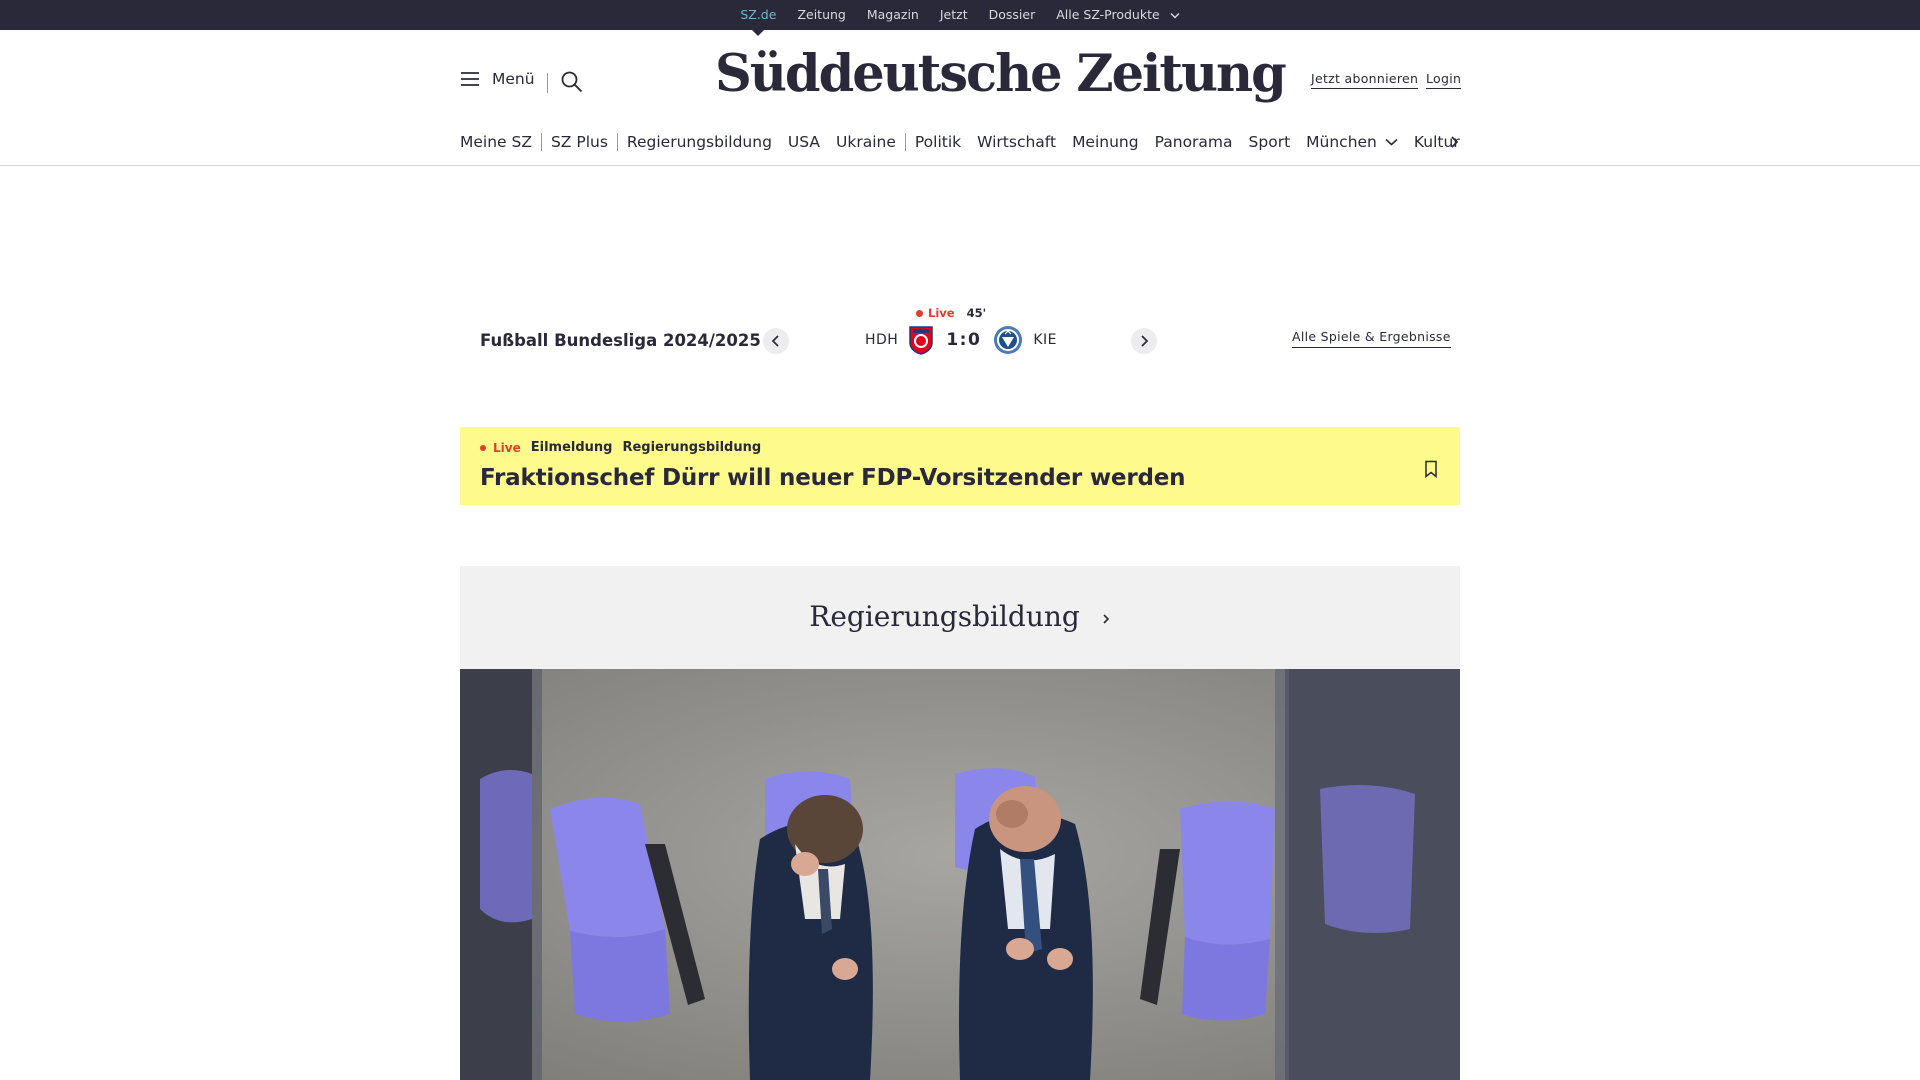  What do you see at coordinates (944, 616) in the screenshot?
I see `topic-teaser-label: Regierungsbildung` at bounding box center [944, 616].